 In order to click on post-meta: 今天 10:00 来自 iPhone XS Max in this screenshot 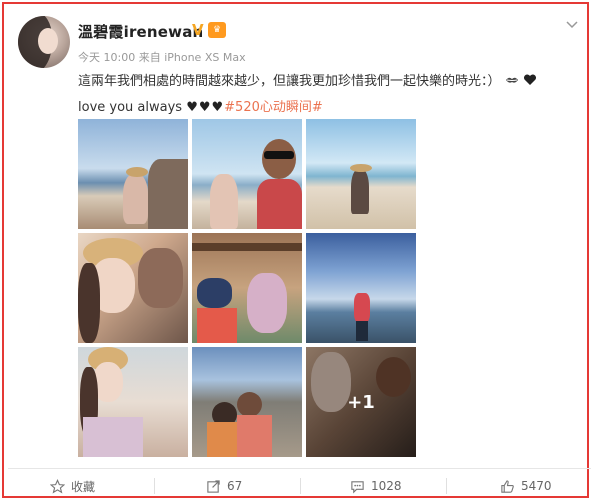, I will do `click(162, 57)`.